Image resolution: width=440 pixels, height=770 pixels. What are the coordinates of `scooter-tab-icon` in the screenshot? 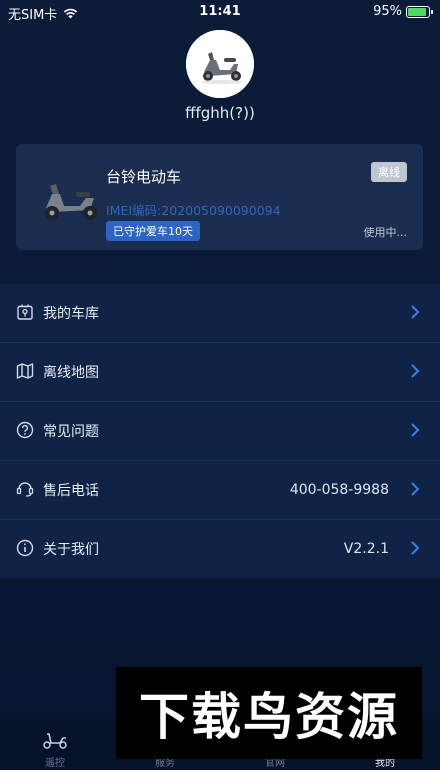 It's located at (55, 741).